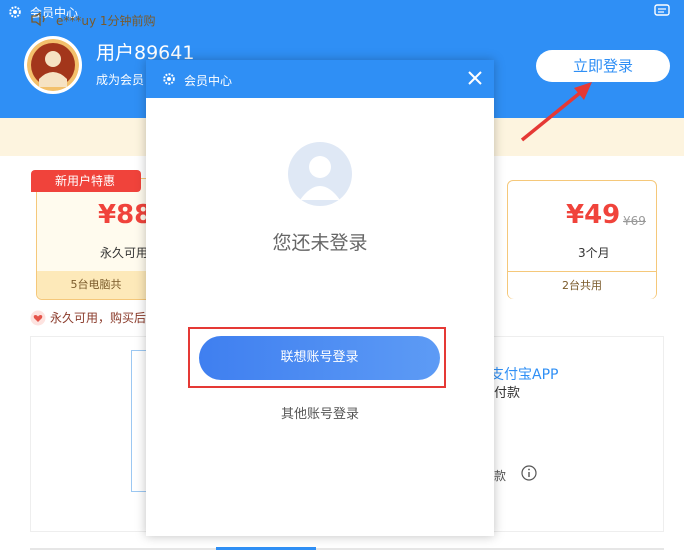 The width and height of the screenshot is (684, 554). I want to click on plan-foot: 5台电脑共, so click(96, 285).